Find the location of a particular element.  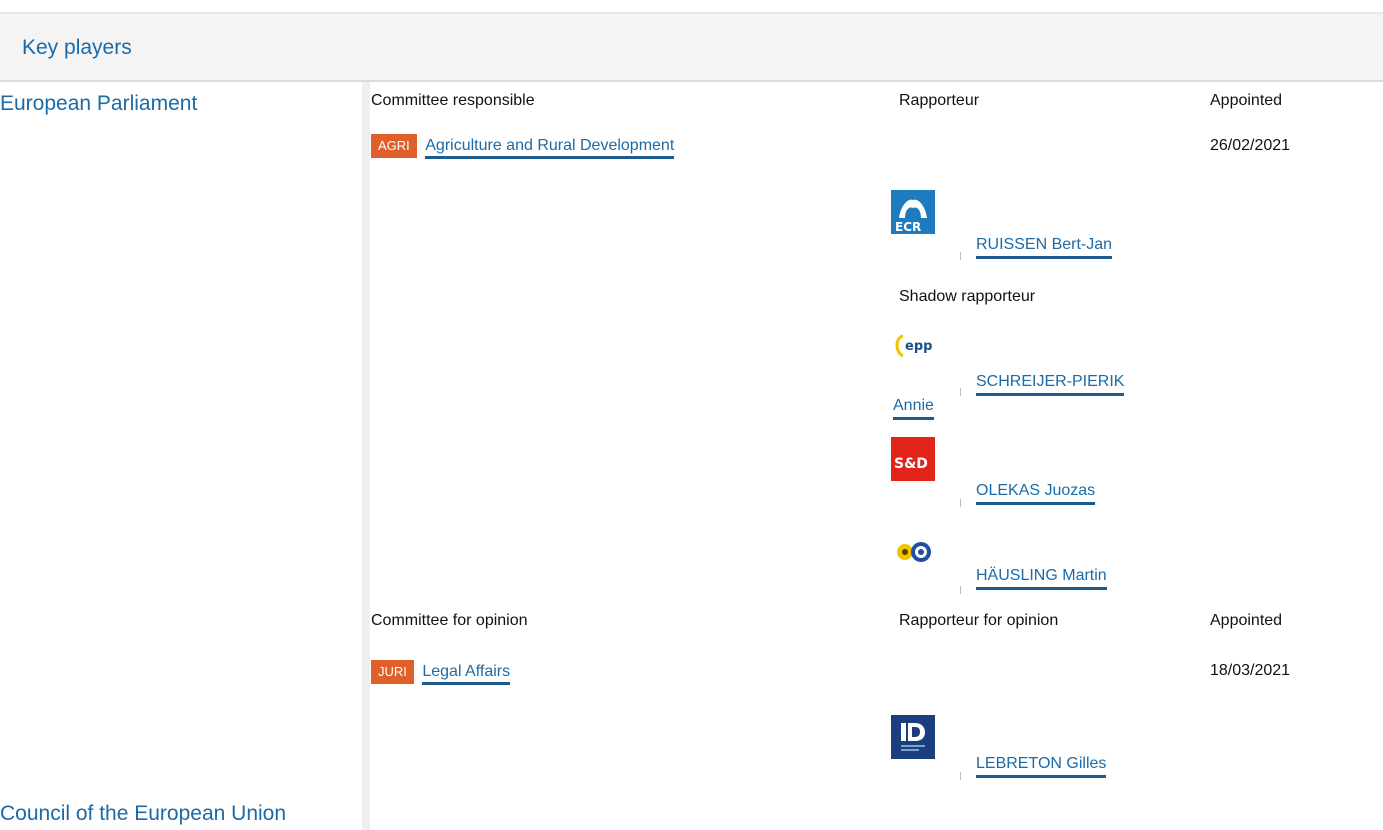

section-header: Key players is located at coordinates (691, 48).